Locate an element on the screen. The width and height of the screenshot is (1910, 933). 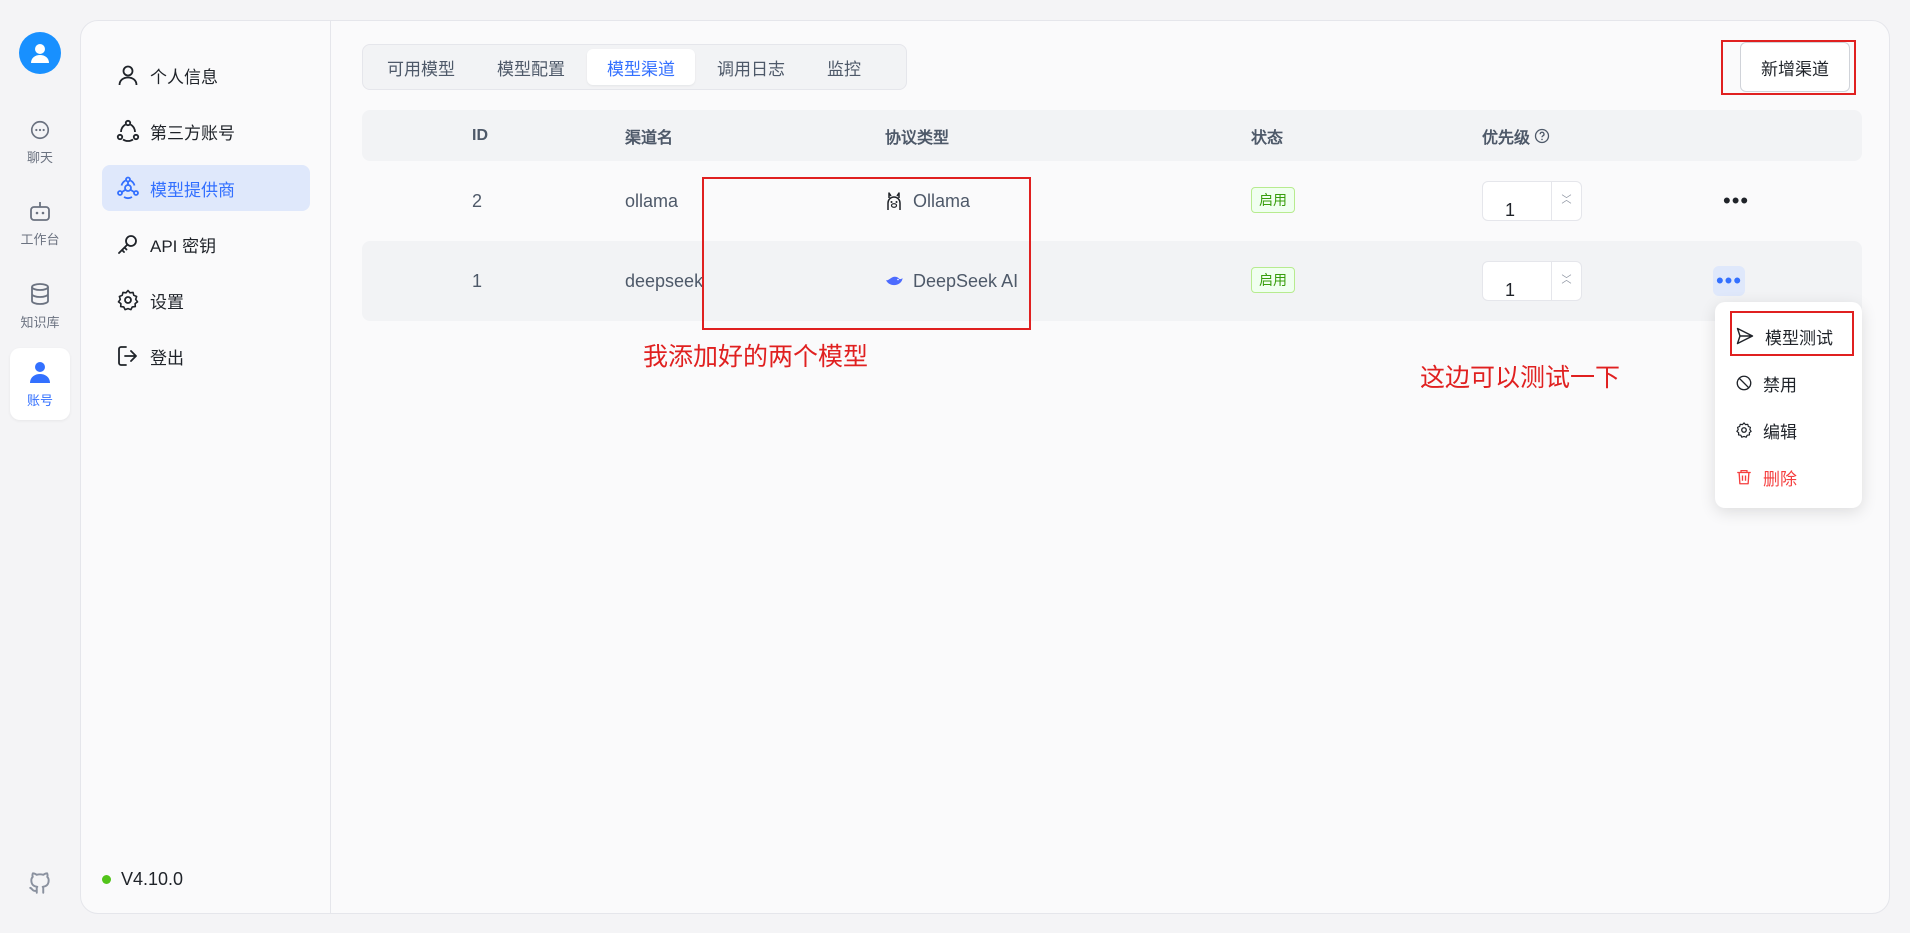
column-header-name: 渠道名 is located at coordinates (649, 138).